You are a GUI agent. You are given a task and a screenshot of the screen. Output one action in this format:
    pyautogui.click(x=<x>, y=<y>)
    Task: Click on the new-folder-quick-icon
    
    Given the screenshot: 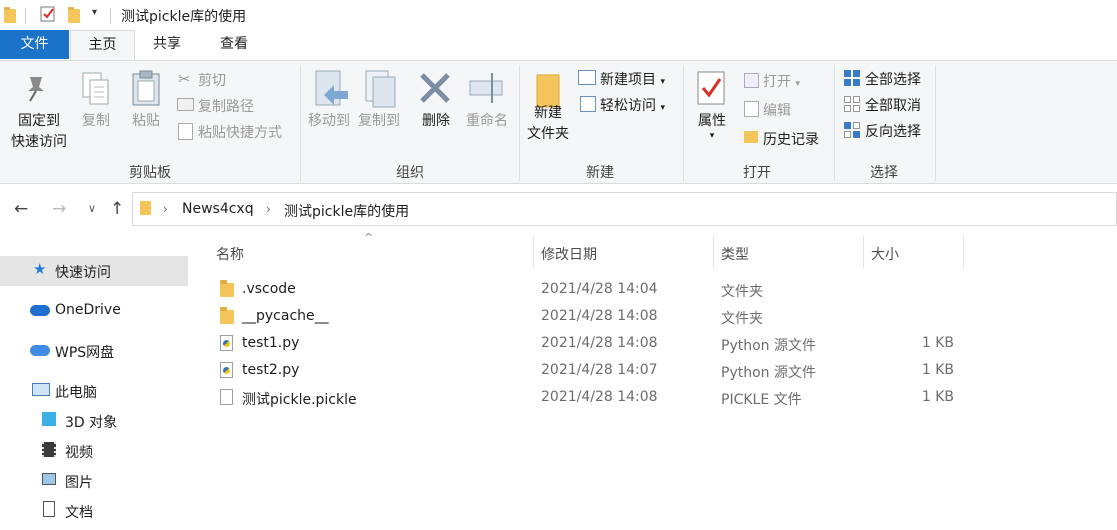 What is the action you would take?
    pyautogui.click(x=74, y=15)
    